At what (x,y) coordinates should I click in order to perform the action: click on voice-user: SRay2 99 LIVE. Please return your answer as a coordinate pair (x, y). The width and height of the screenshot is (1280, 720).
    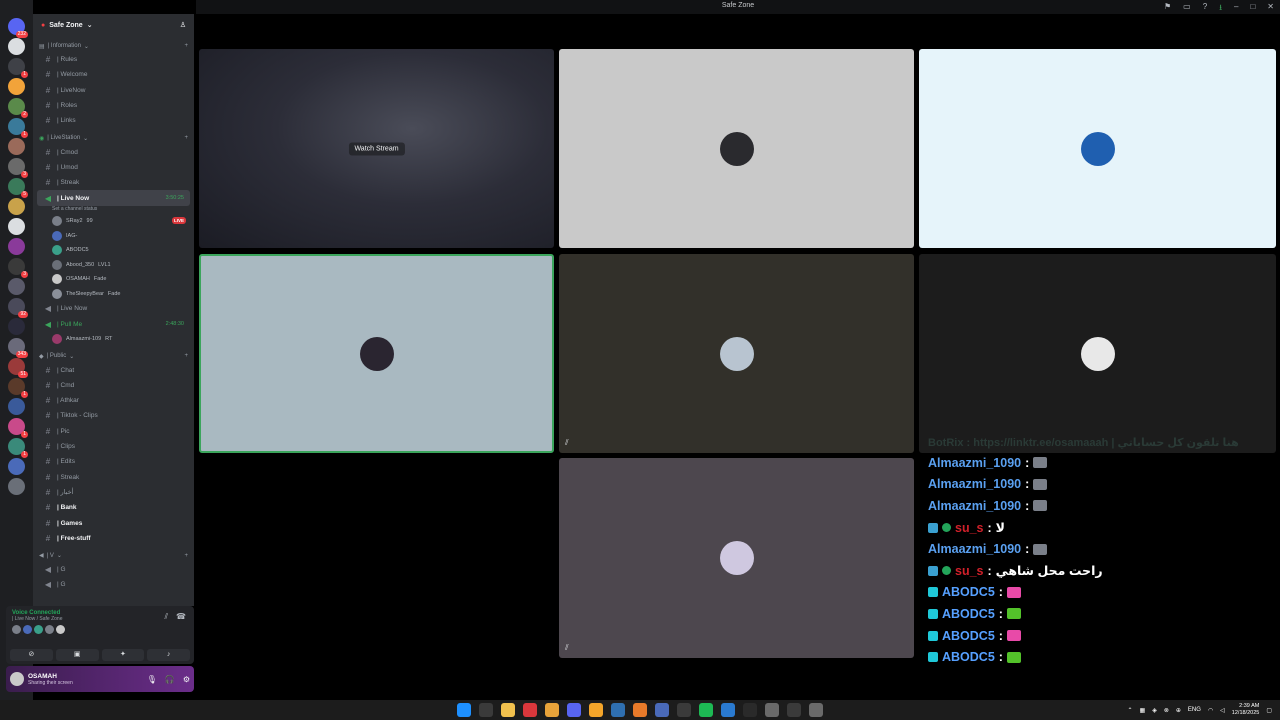
    Looking at the image, I should click on (113, 221).